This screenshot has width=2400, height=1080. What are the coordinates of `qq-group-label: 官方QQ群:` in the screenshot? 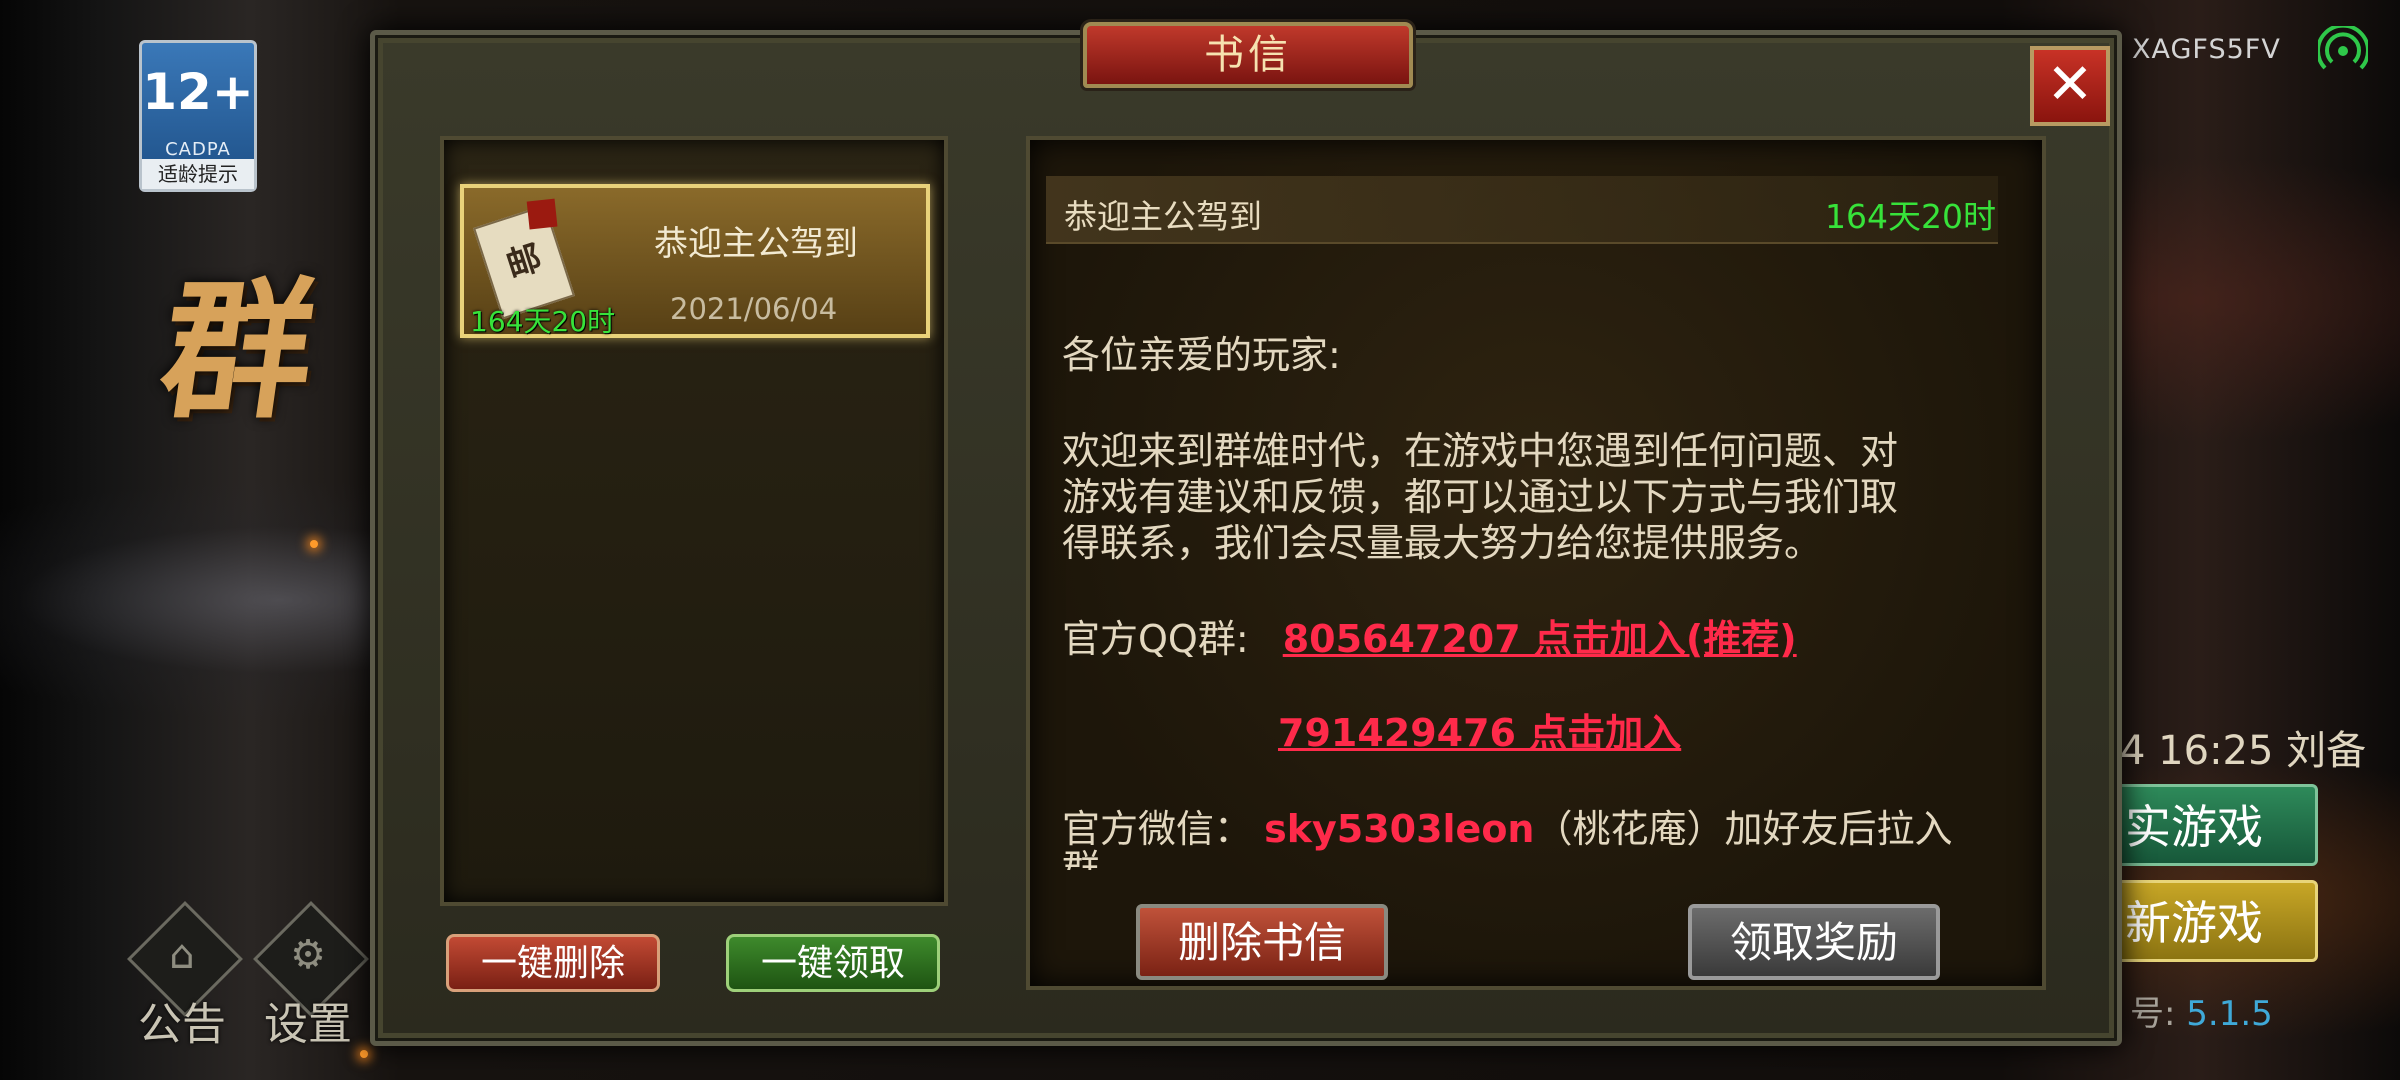 It's located at (1155, 639).